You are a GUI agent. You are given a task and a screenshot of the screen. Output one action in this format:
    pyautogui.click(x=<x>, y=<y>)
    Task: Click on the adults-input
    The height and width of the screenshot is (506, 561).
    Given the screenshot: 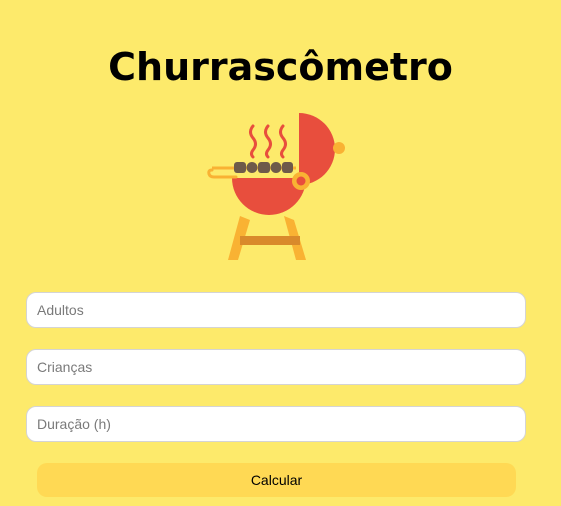 What is the action you would take?
    pyautogui.click(x=276, y=310)
    